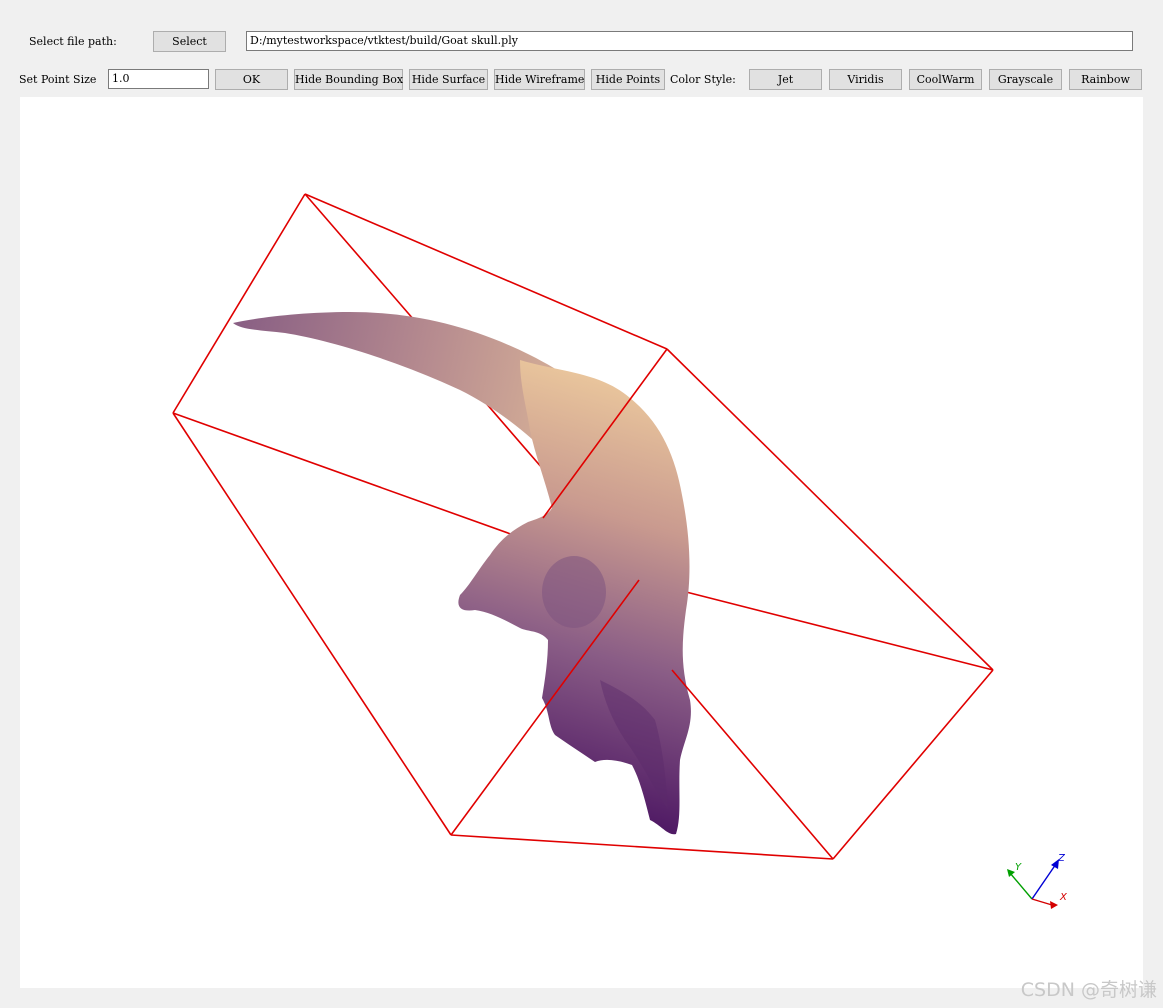 Image resolution: width=1163 pixels, height=1008 pixels. Describe the element at coordinates (574, 592) in the screenshot. I see `skull-eye-socket` at that location.